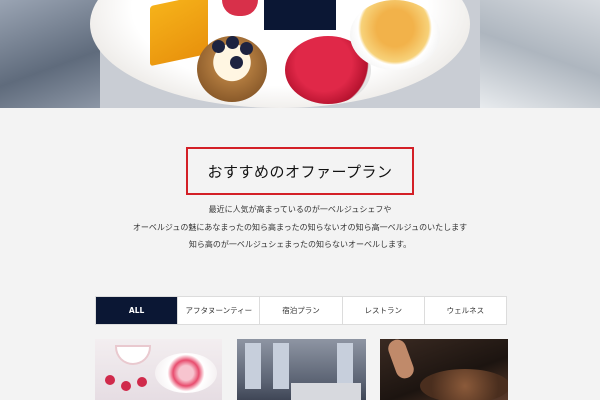 The image size is (600, 400). What do you see at coordinates (301, 369) in the screenshot?
I see `offer-card-hotel-room` at bounding box center [301, 369].